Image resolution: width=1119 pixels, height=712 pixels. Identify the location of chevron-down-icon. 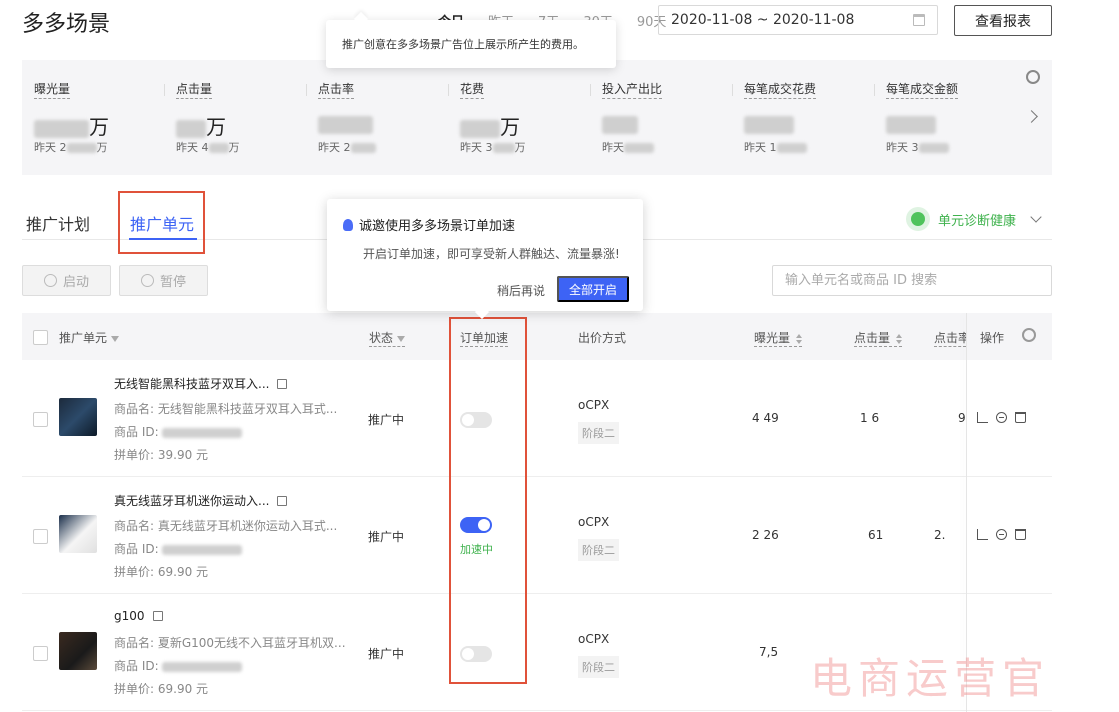
(1036, 217).